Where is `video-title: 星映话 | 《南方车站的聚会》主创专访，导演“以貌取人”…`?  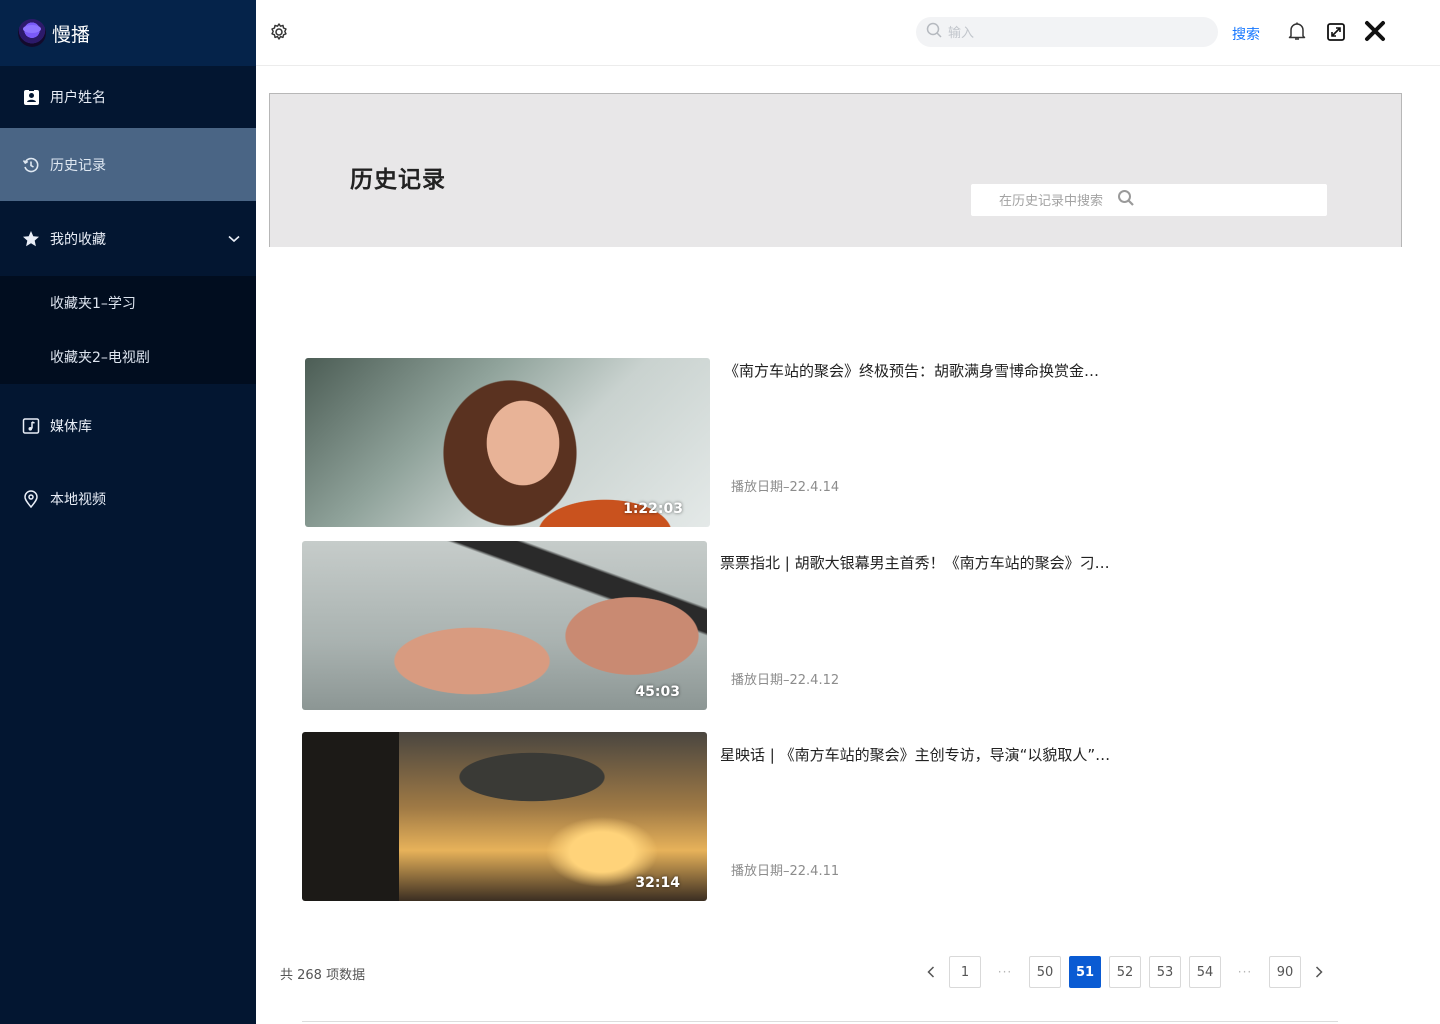
video-title: 星映话 | 《南方车站的聚会》主创专访，导演“以貌取人”… is located at coordinates (915, 754).